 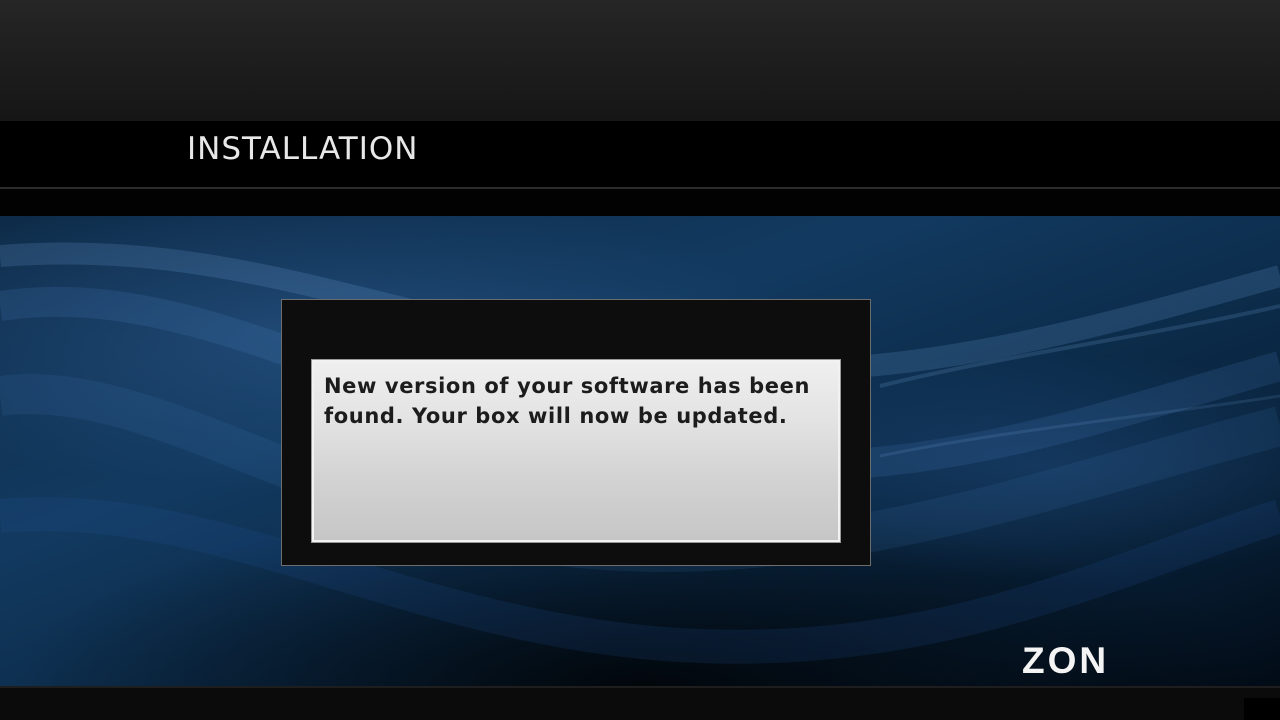 What do you see at coordinates (640, 202) in the screenshot?
I see `sub-band` at bounding box center [640, 202].